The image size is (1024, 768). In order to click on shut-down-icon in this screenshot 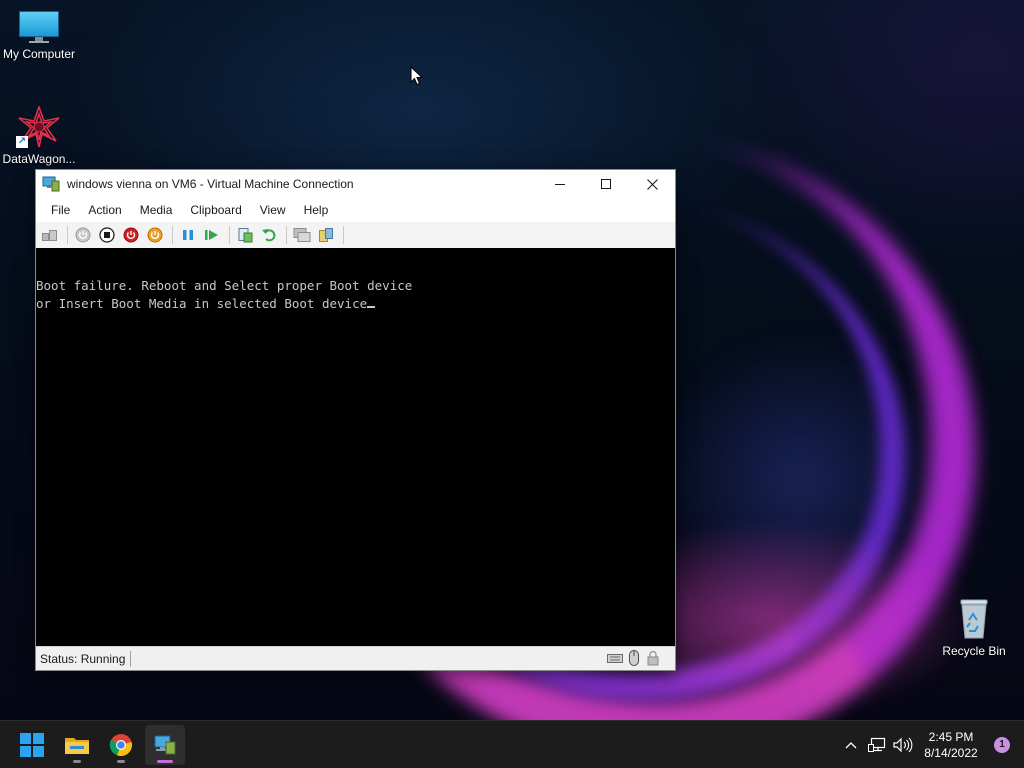, I will do `click(131, 235)`.